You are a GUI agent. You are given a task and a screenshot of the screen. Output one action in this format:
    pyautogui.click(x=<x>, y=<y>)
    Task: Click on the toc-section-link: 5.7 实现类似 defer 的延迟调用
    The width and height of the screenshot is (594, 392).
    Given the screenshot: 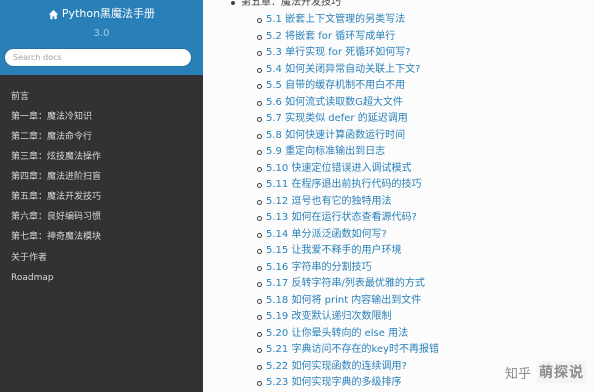 What is the action you would take?
    pyautogui.click(x=332, y=119)
    